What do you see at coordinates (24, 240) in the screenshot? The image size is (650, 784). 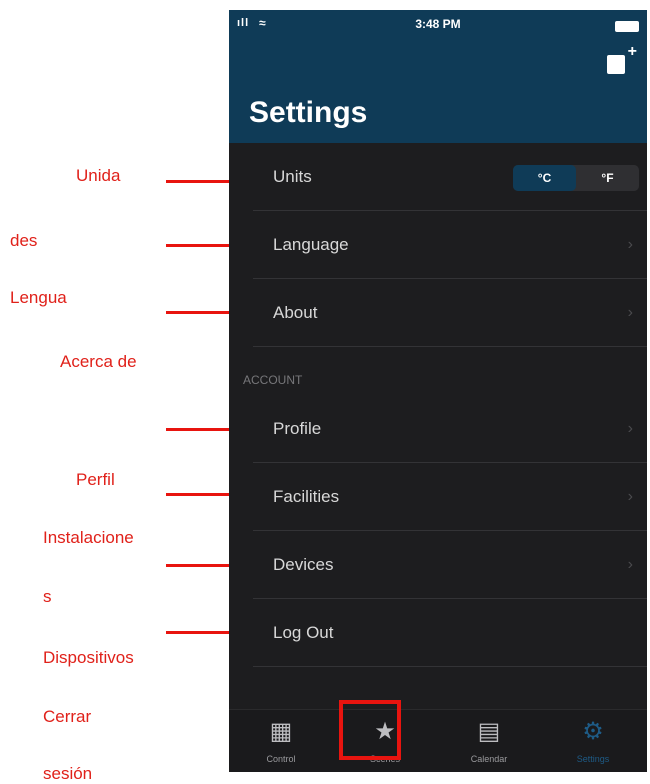 I see `annotation-label-2: des` at bounding box center [24, 240].